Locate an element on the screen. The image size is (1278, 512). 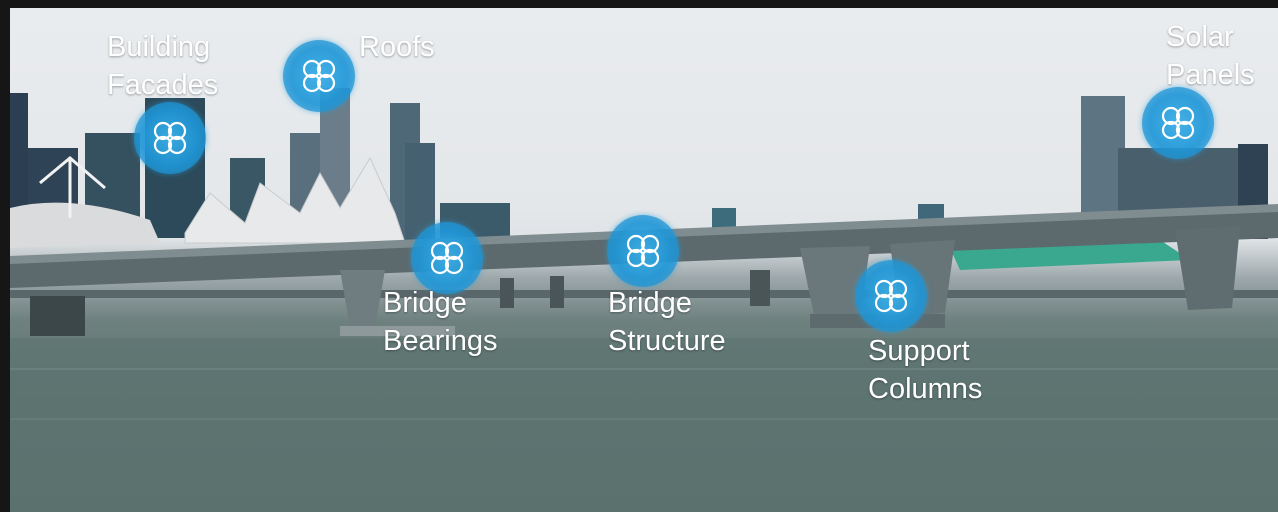
label-solar-panels: Solar Panels is located at coordinates (1210, 56).